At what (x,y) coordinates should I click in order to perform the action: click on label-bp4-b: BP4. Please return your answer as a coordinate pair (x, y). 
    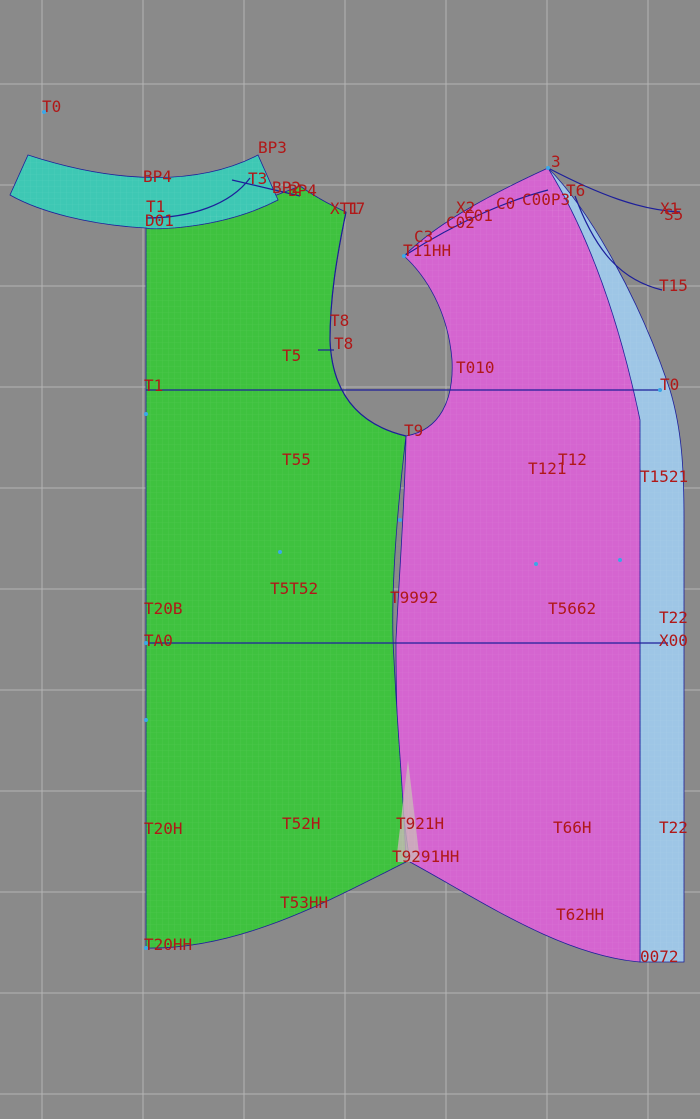
    Looking at the image, I should click on (302, 190).